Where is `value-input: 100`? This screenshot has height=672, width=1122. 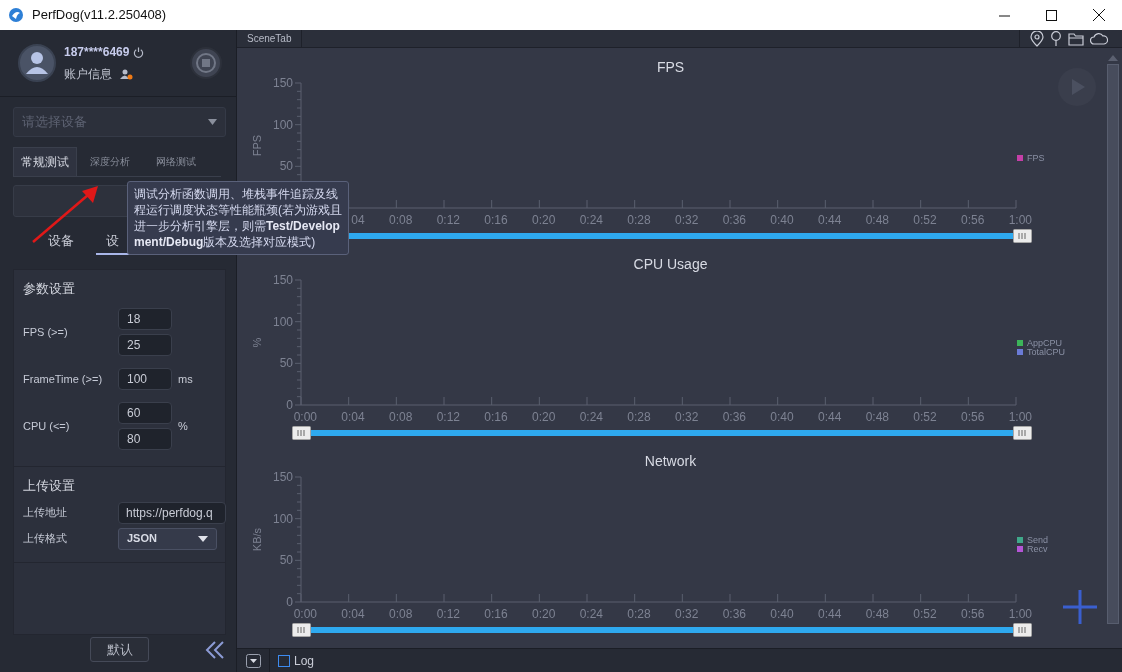 value-input: 100 is located at coordinates (145, 379).